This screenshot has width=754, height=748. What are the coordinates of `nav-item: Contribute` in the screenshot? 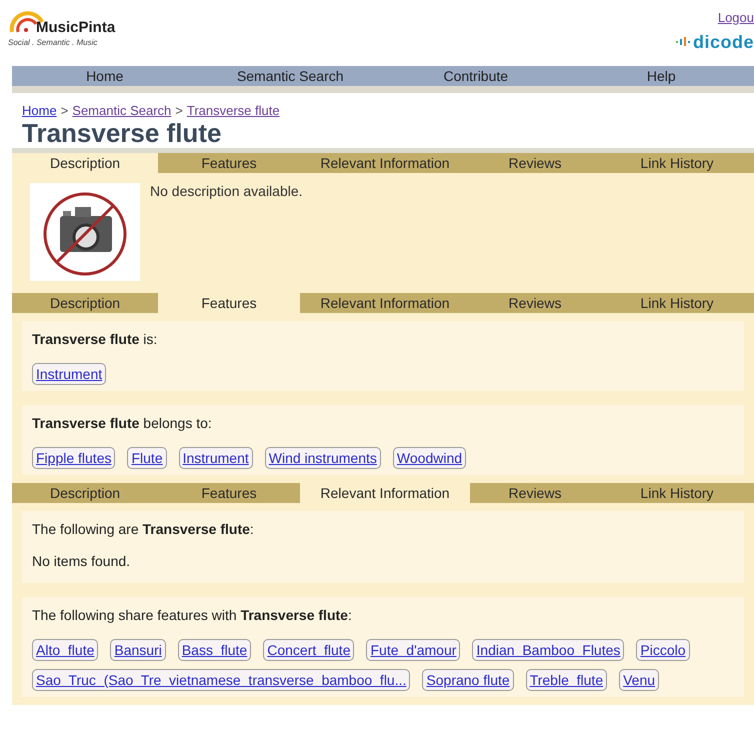 It's located at (475, 76).